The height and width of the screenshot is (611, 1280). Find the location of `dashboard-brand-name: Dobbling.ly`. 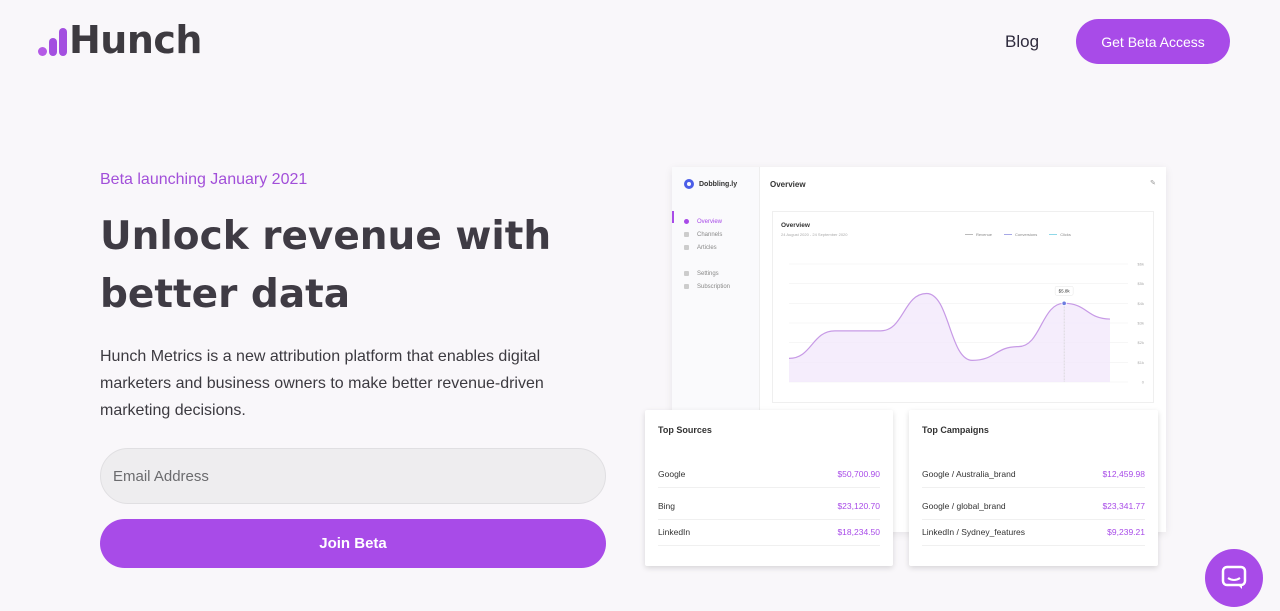

dashboard-brand-name: Dobbling.ly is located at coordinates (718, 184).